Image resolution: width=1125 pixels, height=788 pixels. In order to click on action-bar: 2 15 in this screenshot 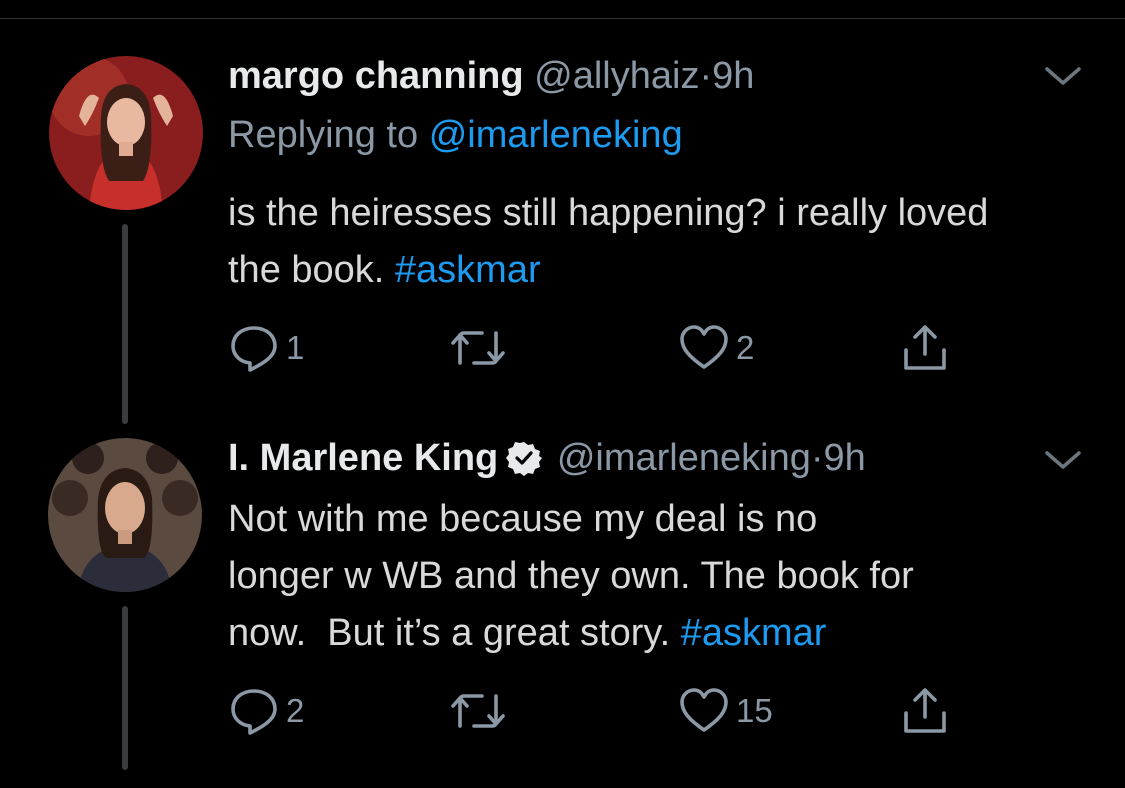, I will do `click(608, 711)`.